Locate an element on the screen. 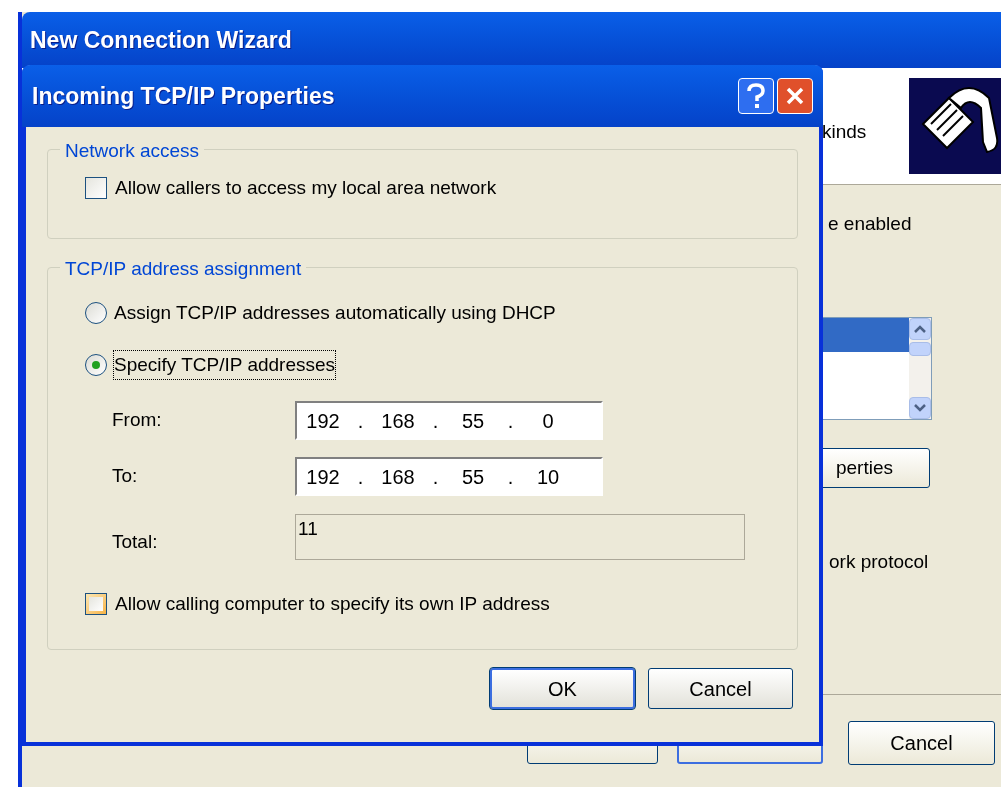  body-text: e enabled is located at coordinates (870, 224).